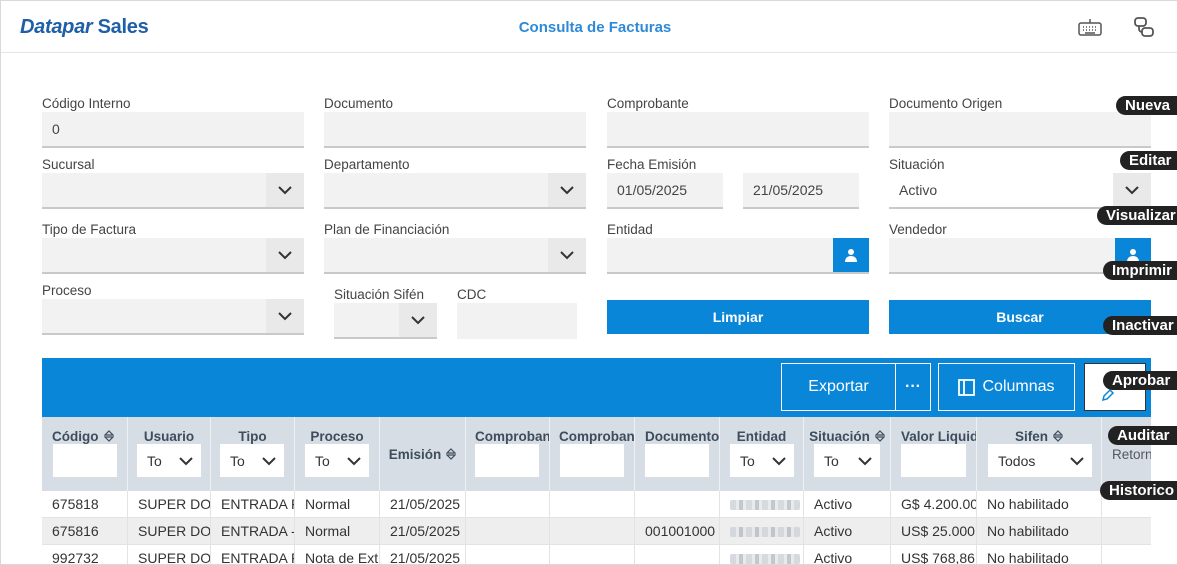  I want to click on more-options-button: ···, so click(913, 387).